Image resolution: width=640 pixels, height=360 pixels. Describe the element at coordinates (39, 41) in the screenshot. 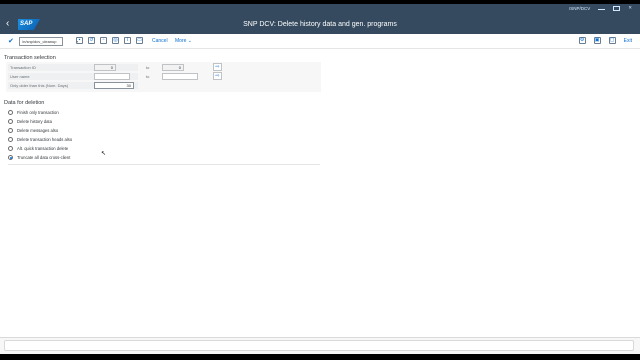

I see `command-value: /n/snp/dcv_cleanup` at that location.